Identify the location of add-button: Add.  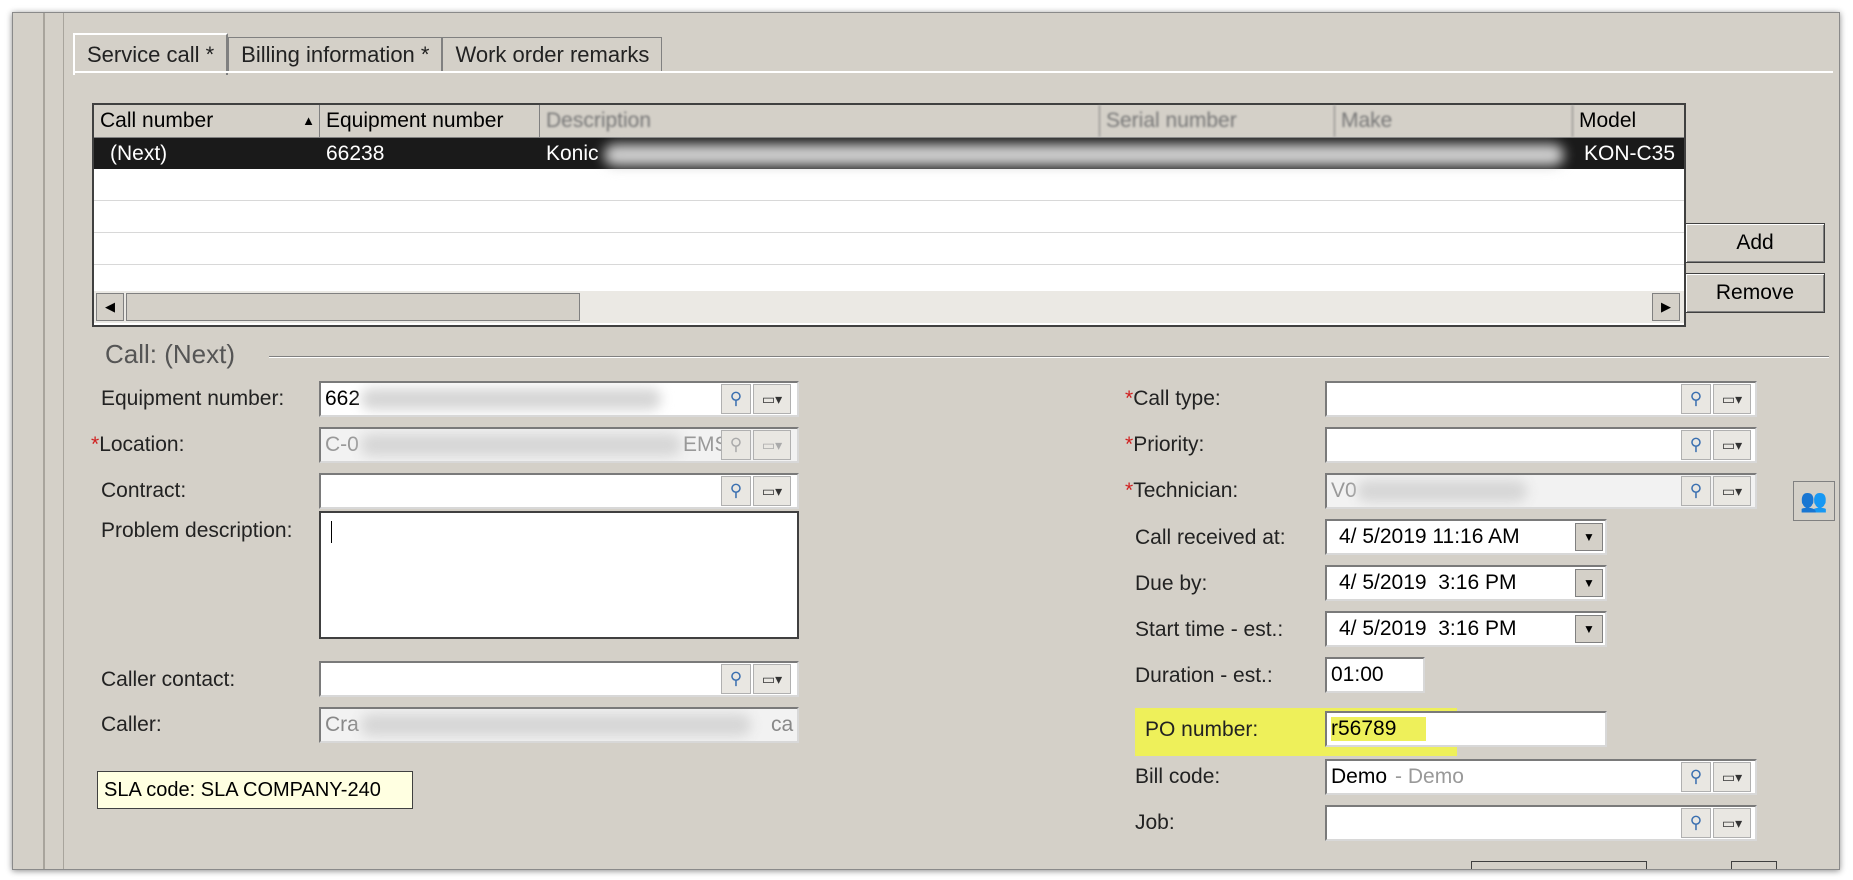
(1755, 243).